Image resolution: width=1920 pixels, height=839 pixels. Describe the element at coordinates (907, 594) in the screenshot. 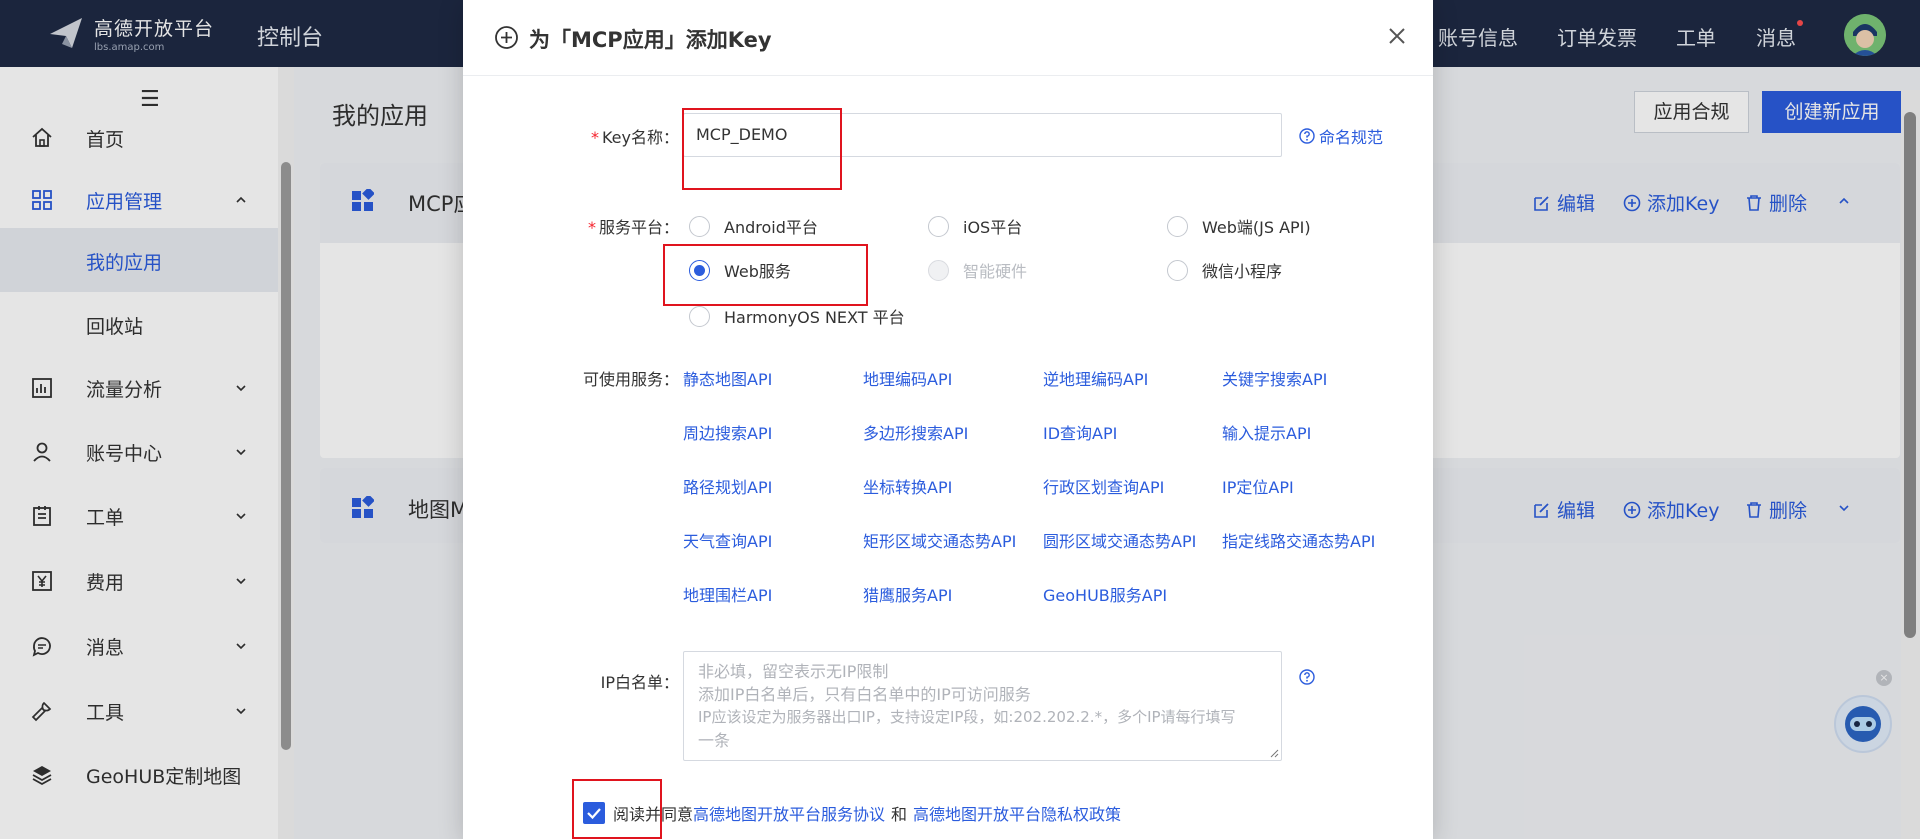

I see `service-link: 猎鹰服务API` at that location.